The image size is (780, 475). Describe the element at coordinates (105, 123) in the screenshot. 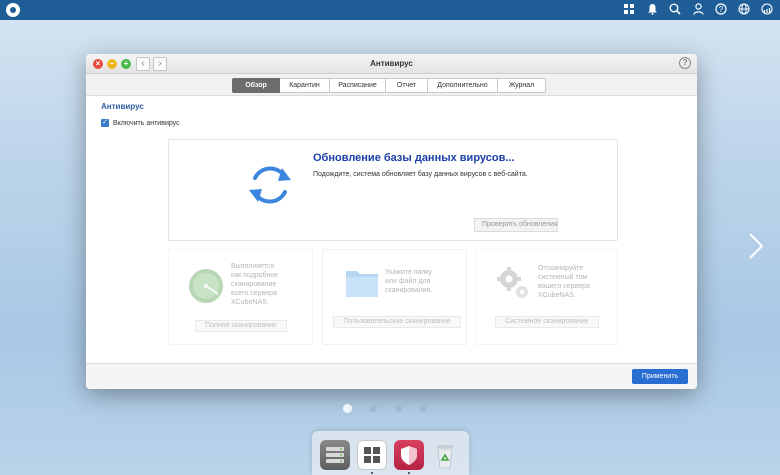

I see `enable-antivirus-checkbox: ✓` at that location.